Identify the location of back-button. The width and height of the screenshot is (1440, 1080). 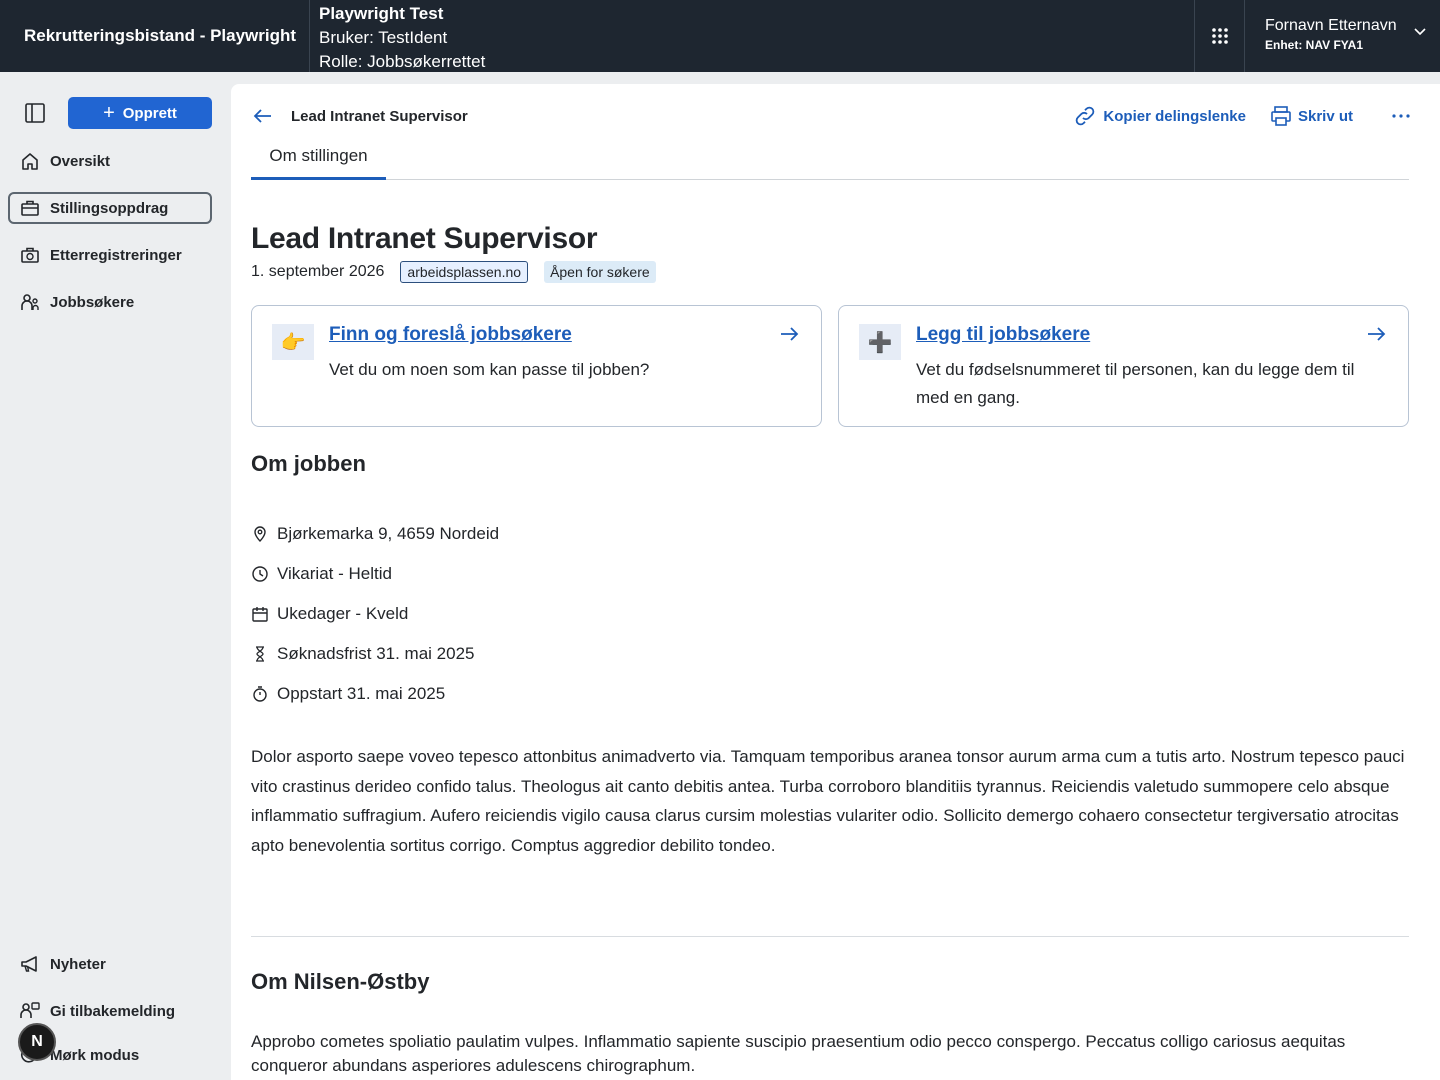
(263, 116).